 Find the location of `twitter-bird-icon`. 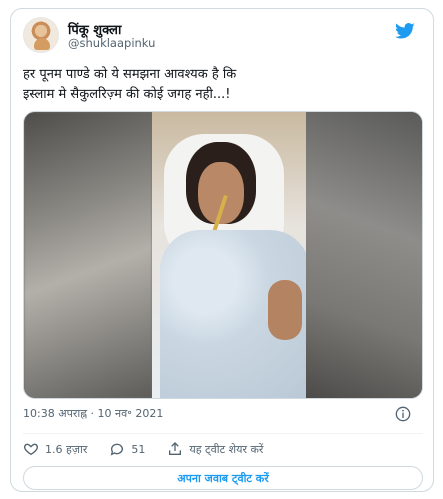

twitter-bird-icon is located at coordinates (405, 31).